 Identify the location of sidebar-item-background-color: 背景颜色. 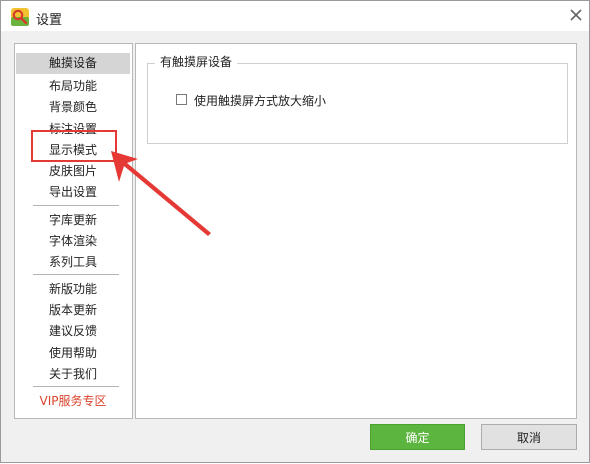
(73, 107).